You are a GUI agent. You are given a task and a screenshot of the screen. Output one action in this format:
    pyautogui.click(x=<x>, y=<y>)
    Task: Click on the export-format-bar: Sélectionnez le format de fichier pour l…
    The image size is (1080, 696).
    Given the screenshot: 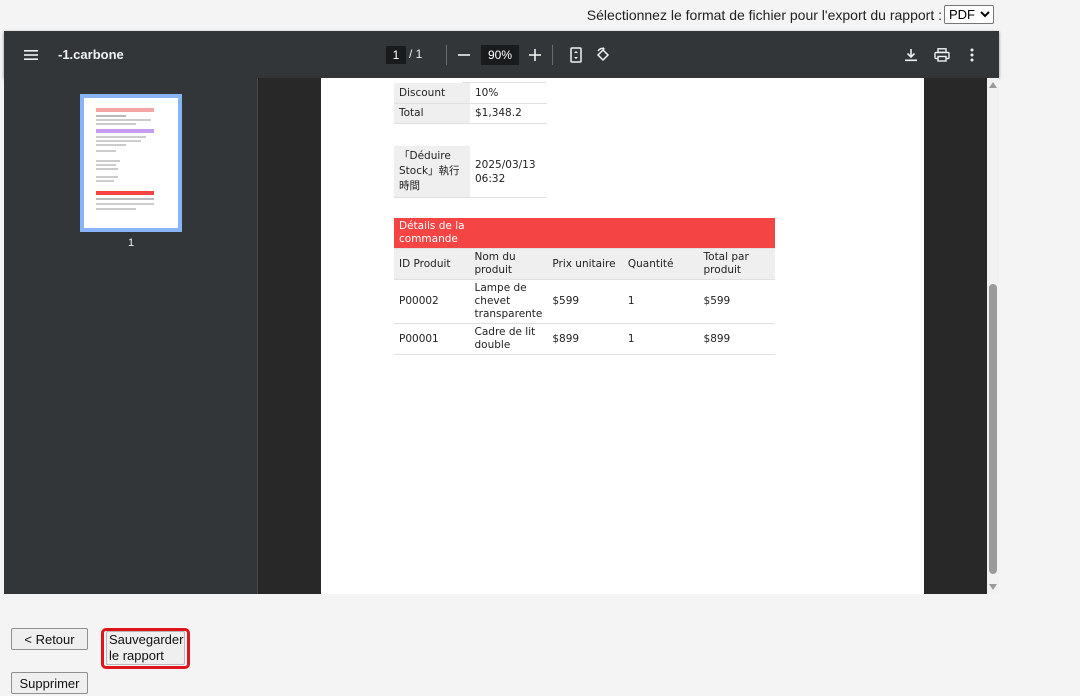 What is the action you would take?
    pyautogui.click(x=790, y=14)
    